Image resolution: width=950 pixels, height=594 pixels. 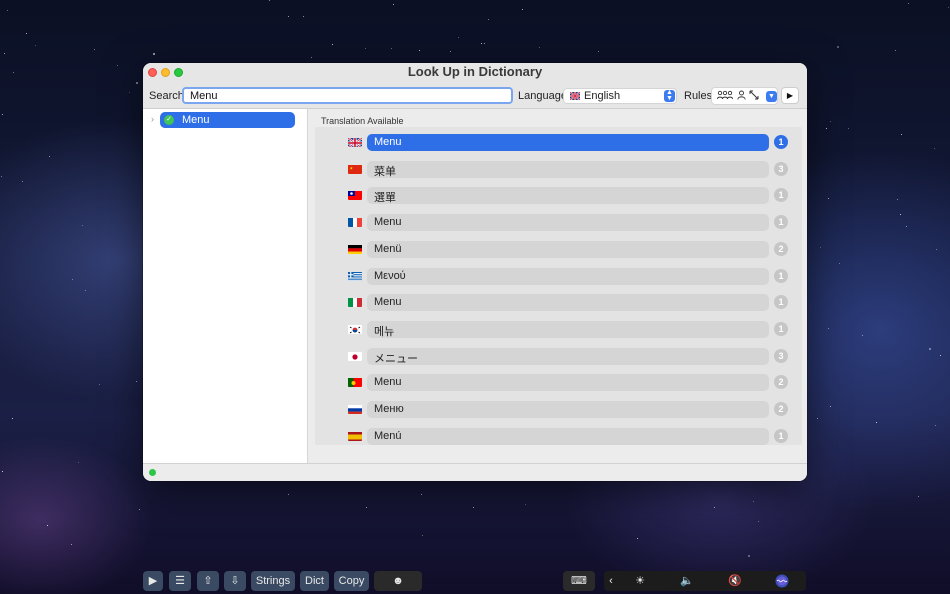 What do you see at coordinates (568, 196) in the screenshot?
I see `translation-field: 選單` at bounding box center [568, 196].